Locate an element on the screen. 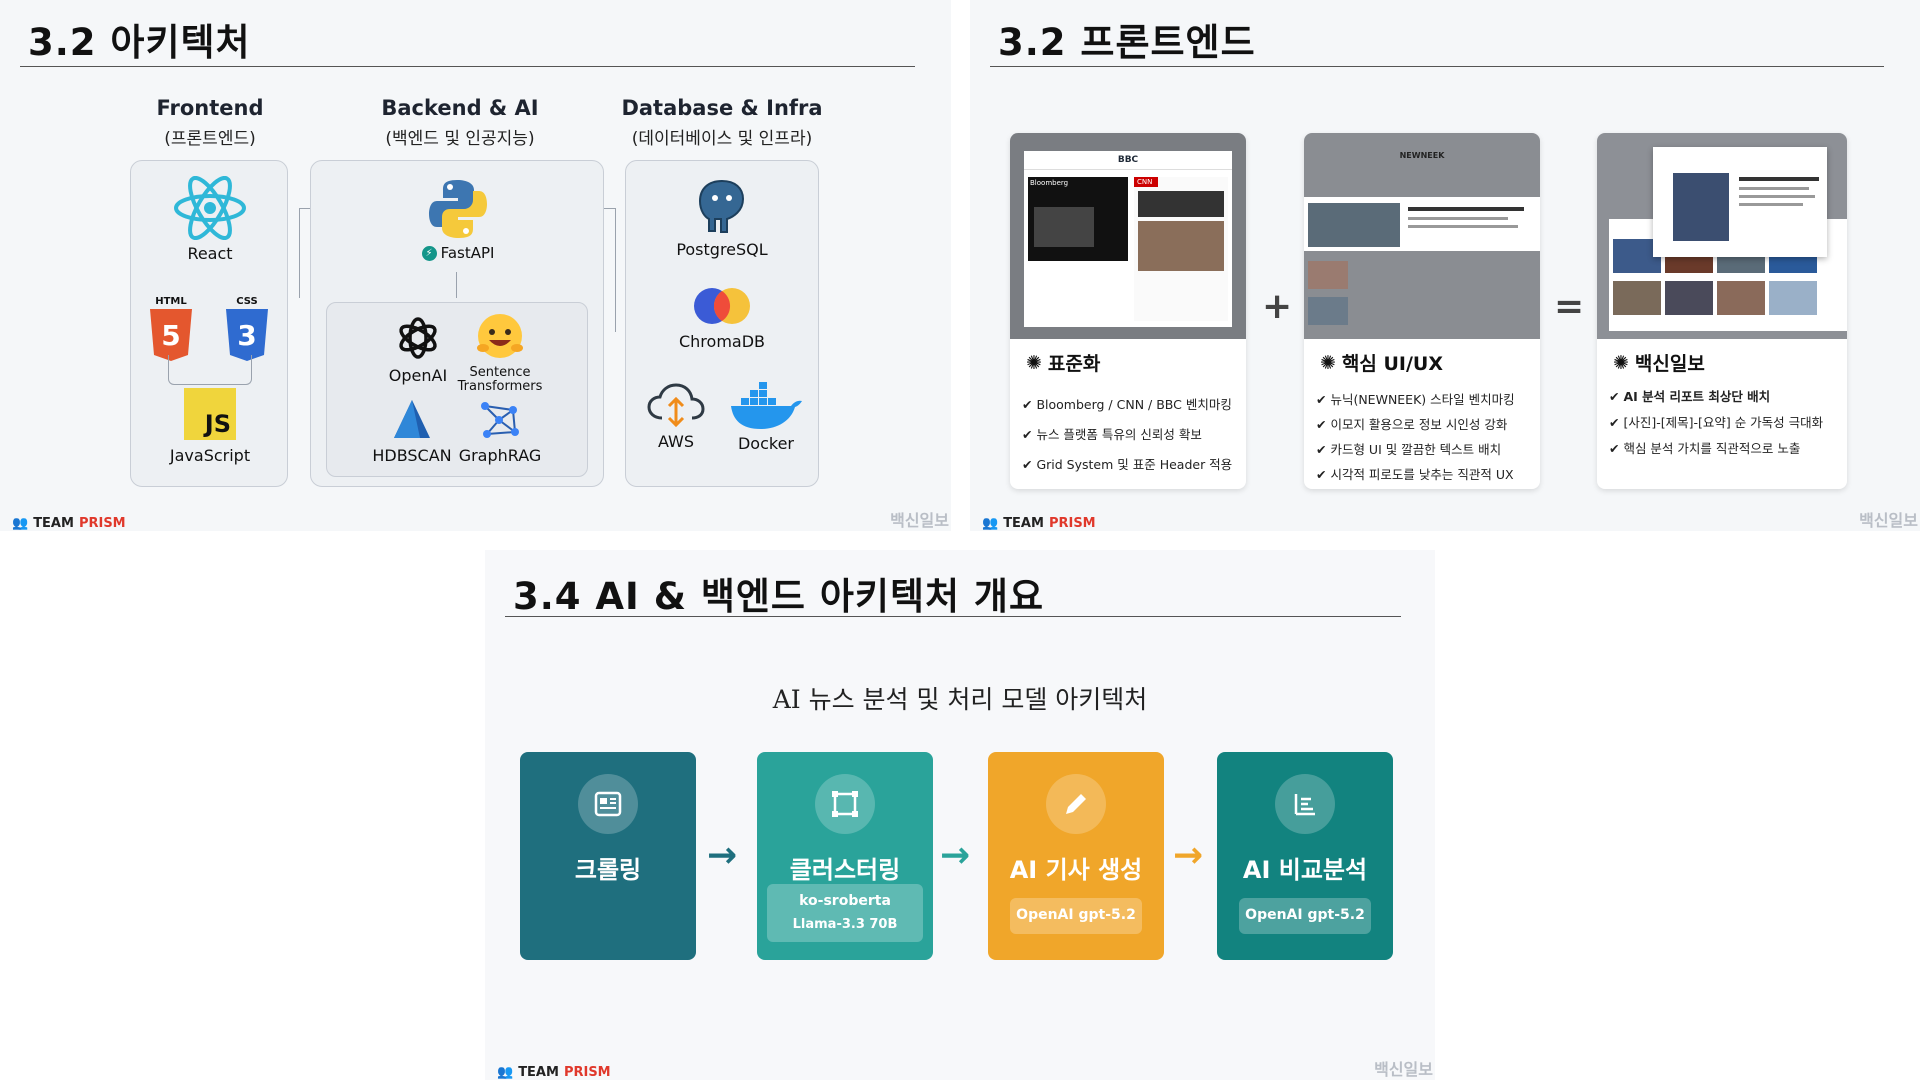  docker-whale-icon is located at coordinates (766, 406).